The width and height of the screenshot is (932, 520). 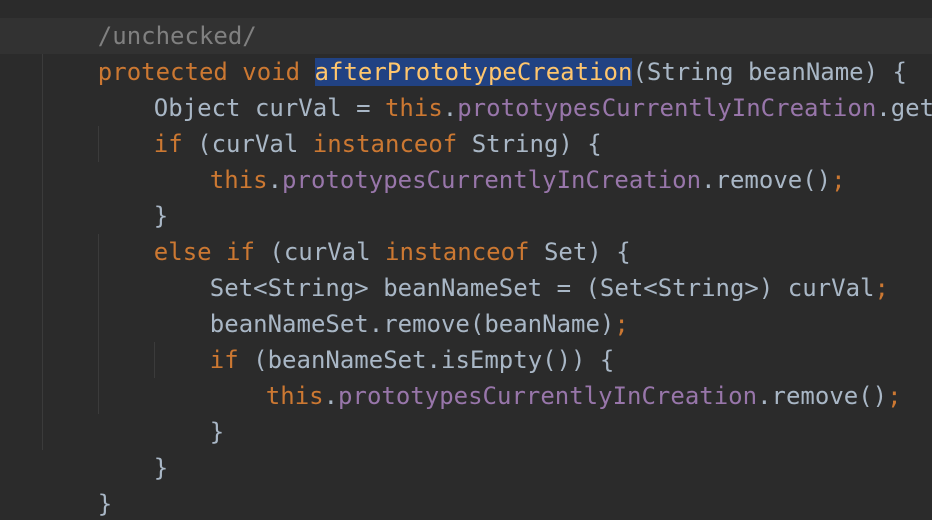 I want to click on code-line: beanNameSet.remove(beanName);, so click(x=390, y=304).